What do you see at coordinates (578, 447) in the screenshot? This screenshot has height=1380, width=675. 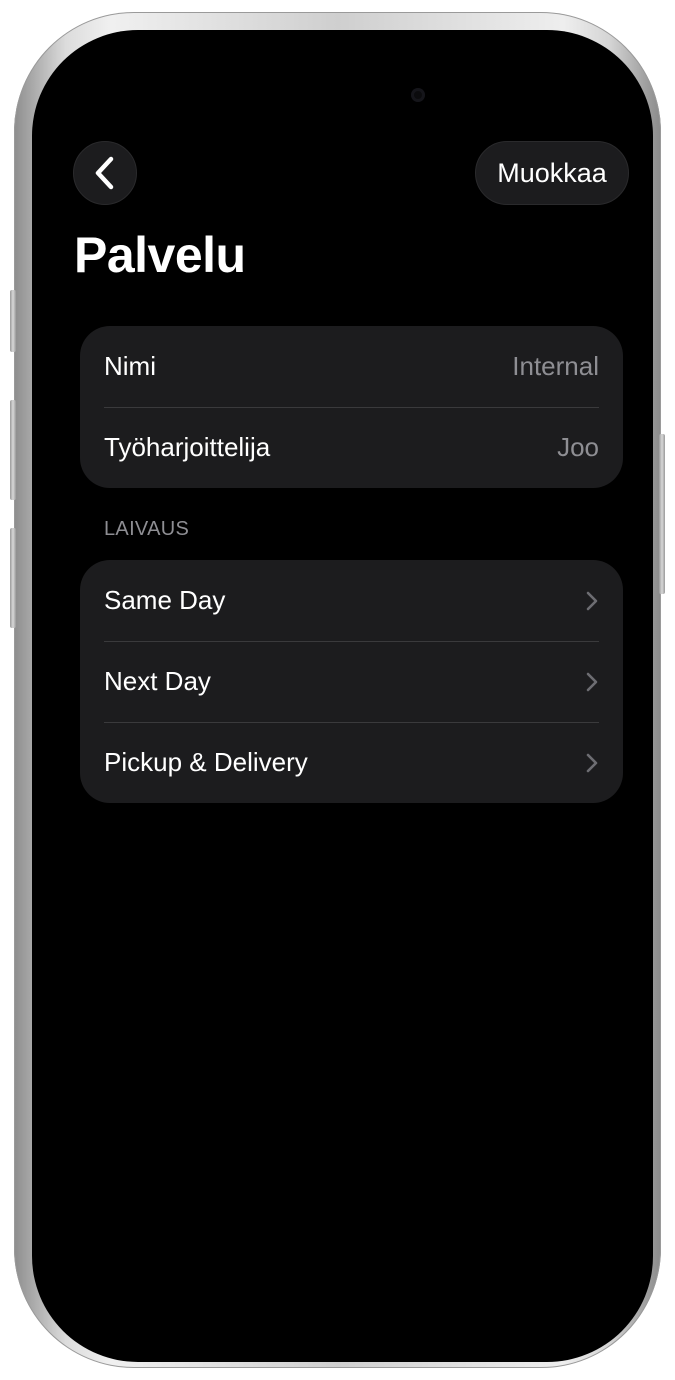 I see `detail-value: Joo` at bounding box center [578, 447].